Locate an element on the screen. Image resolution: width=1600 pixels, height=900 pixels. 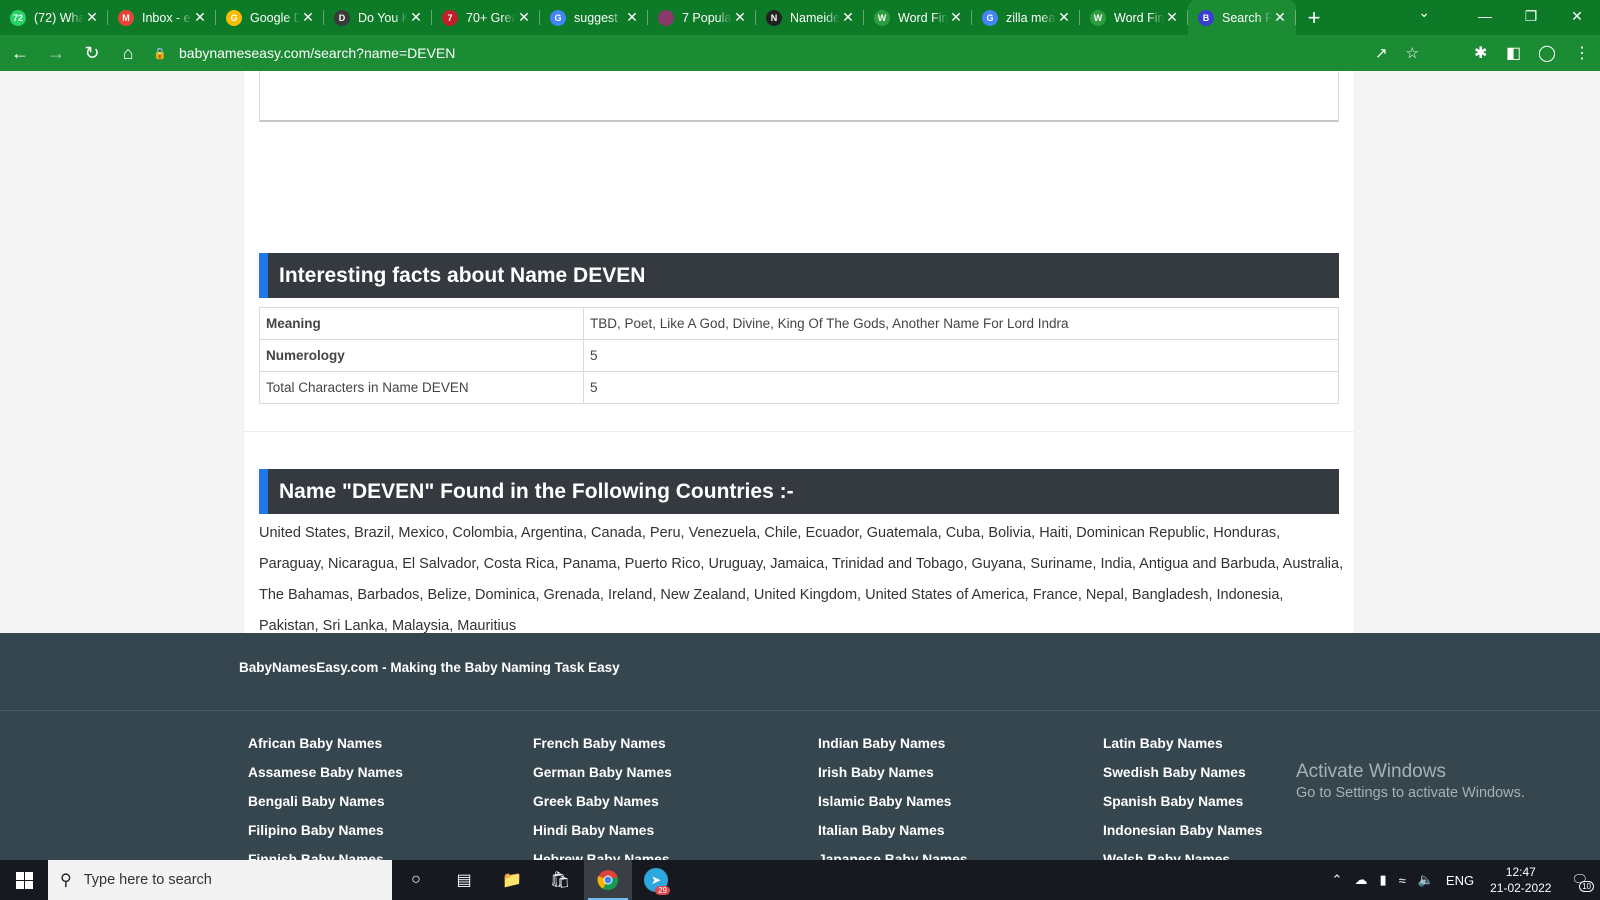
close-window-icon: ✕ is located at coordinates (1577, 16).